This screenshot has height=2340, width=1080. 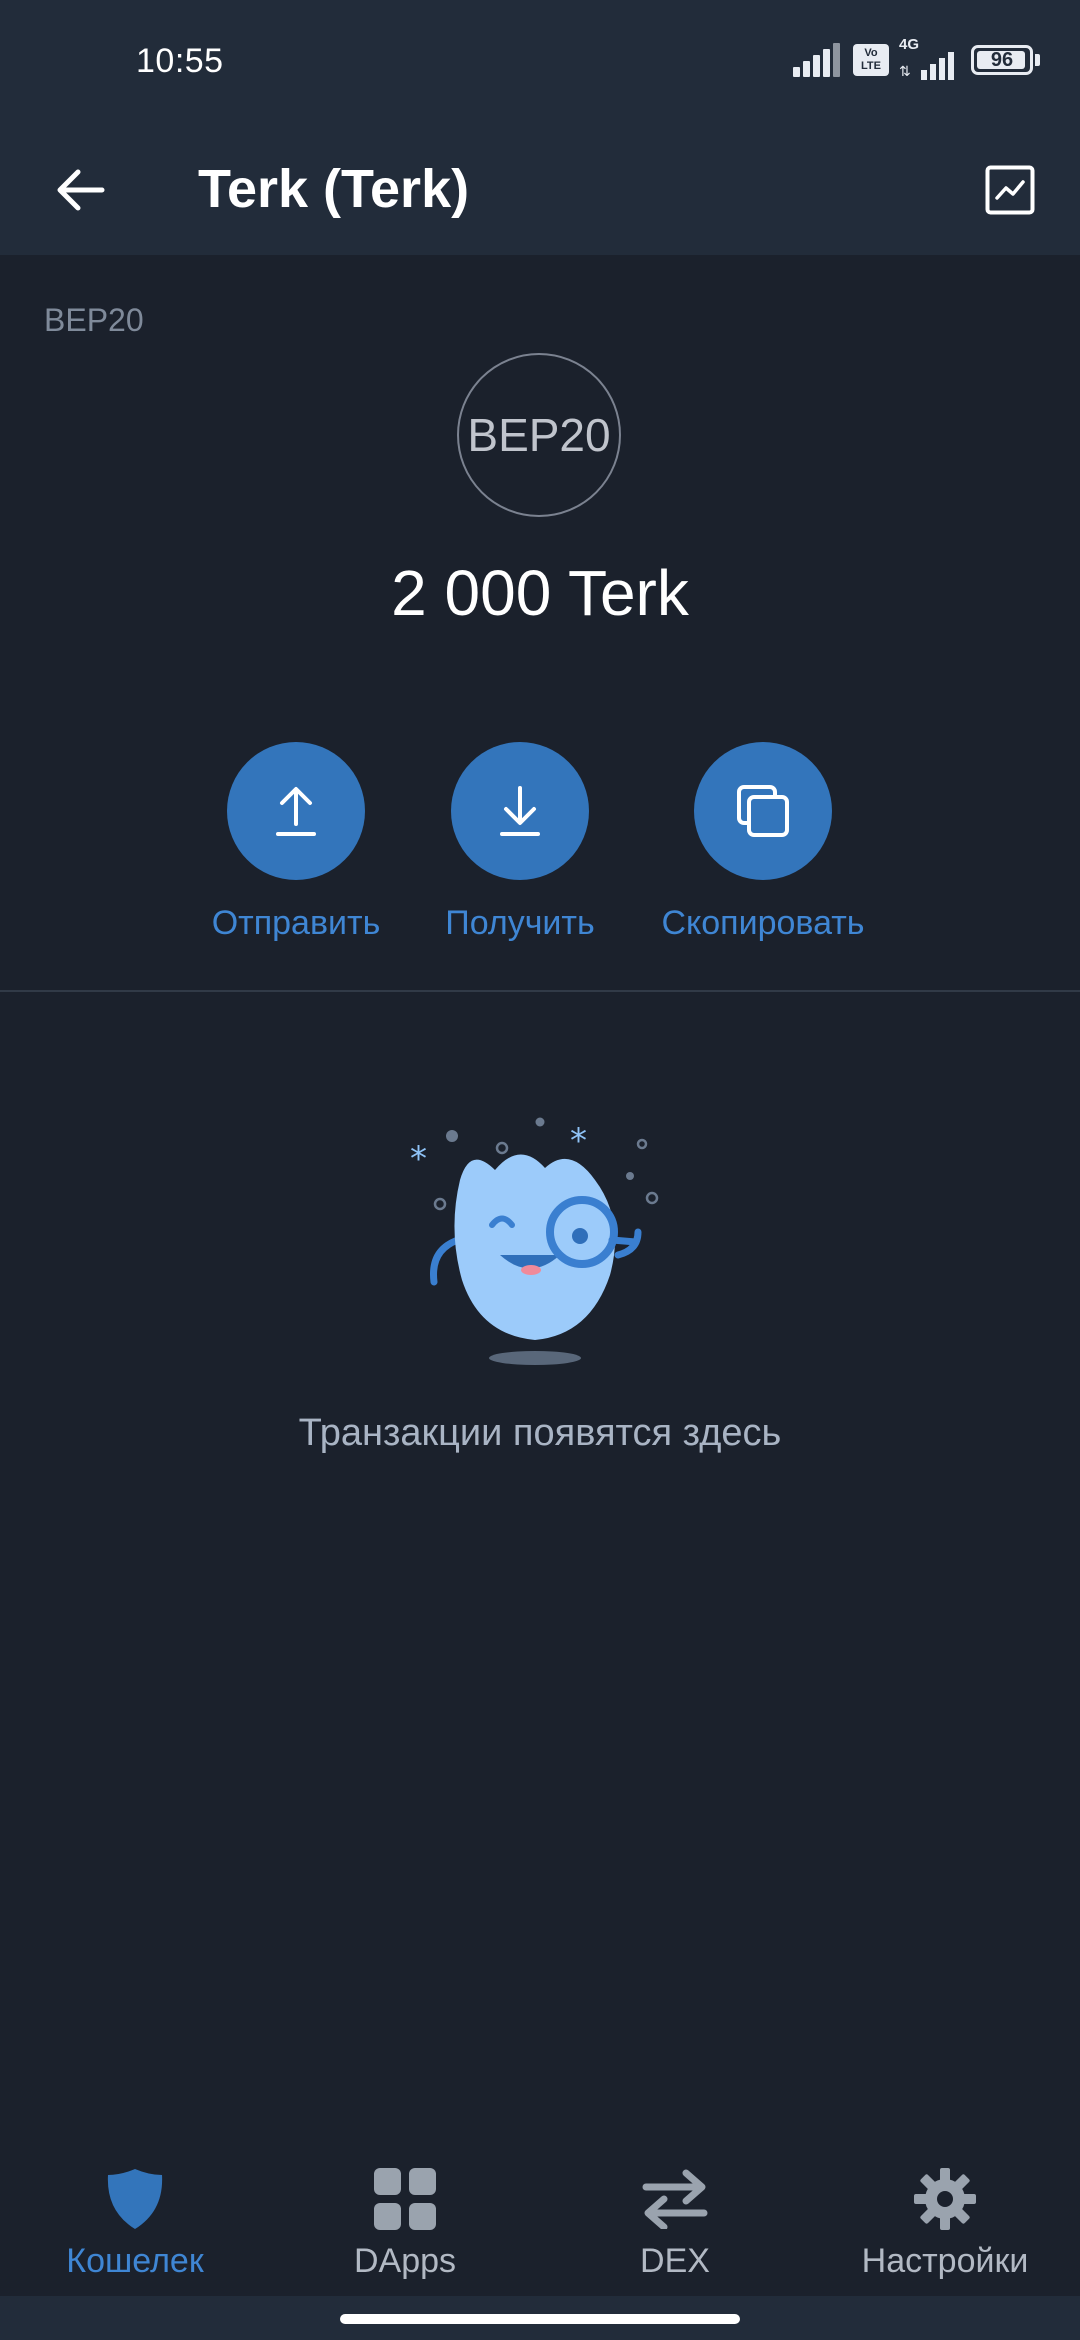 I want to click on status-icons: Vo LTE 4G ⇅ 96, so click(x=916, y=59).